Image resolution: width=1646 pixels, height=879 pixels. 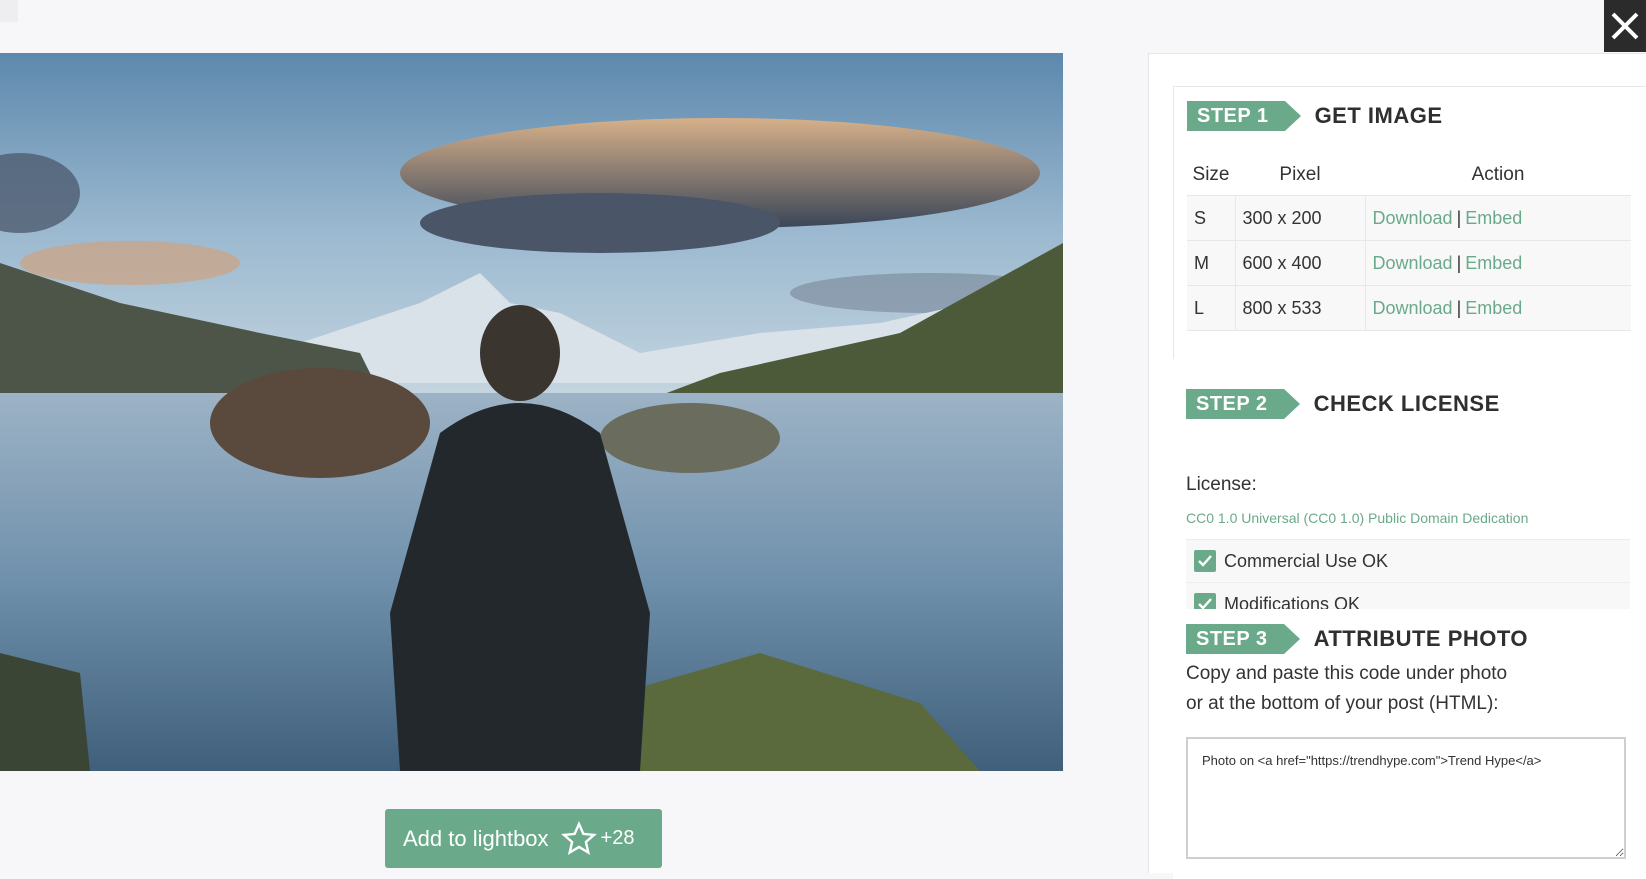 I want to click on close-button, so click(x=1625, y=26).